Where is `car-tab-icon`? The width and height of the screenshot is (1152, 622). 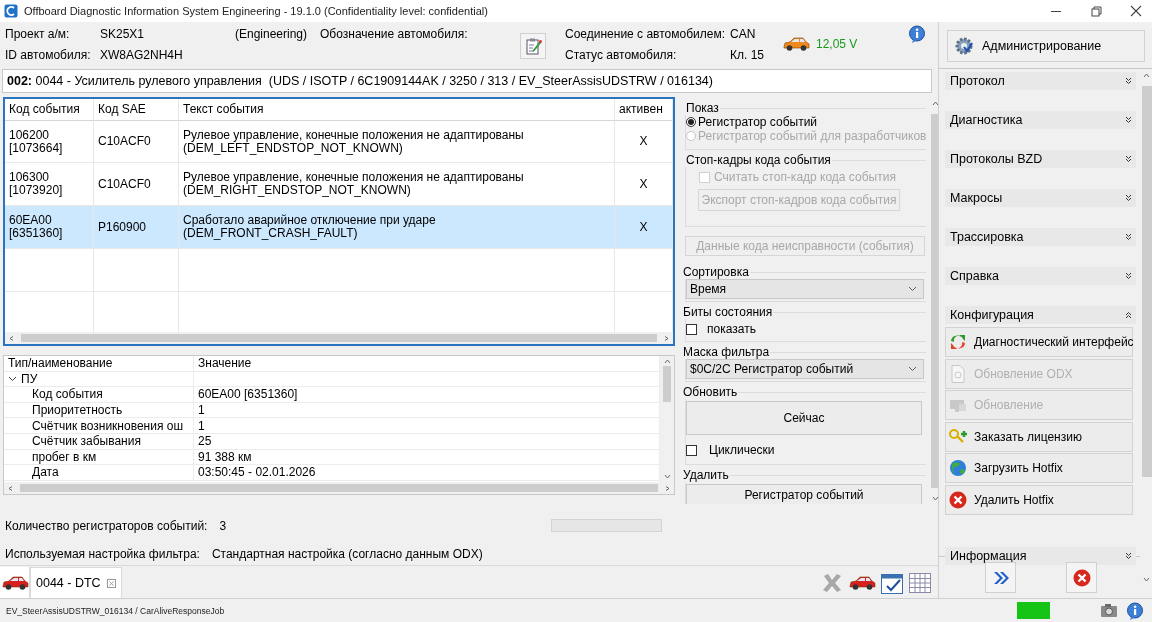 car-tab-icon is located at coordinates (14, 582).